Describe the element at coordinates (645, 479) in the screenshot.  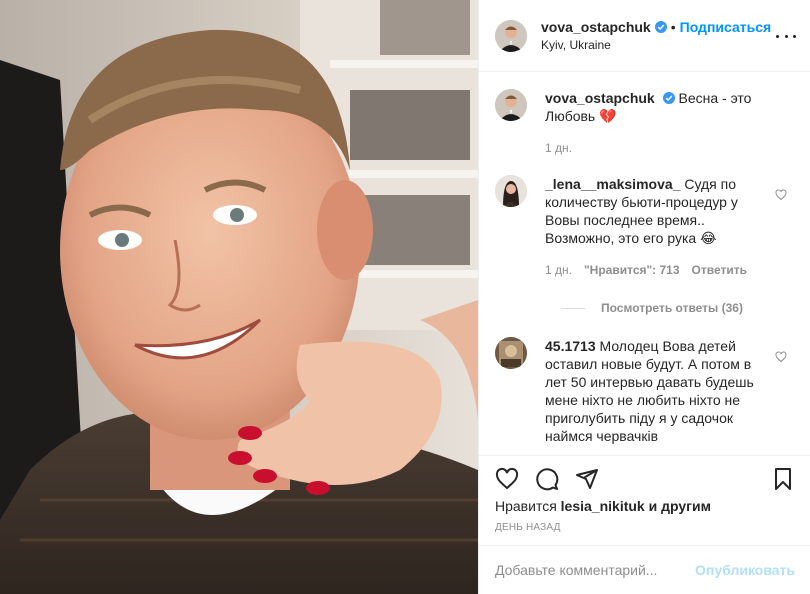
I see `action-icons` at that location.